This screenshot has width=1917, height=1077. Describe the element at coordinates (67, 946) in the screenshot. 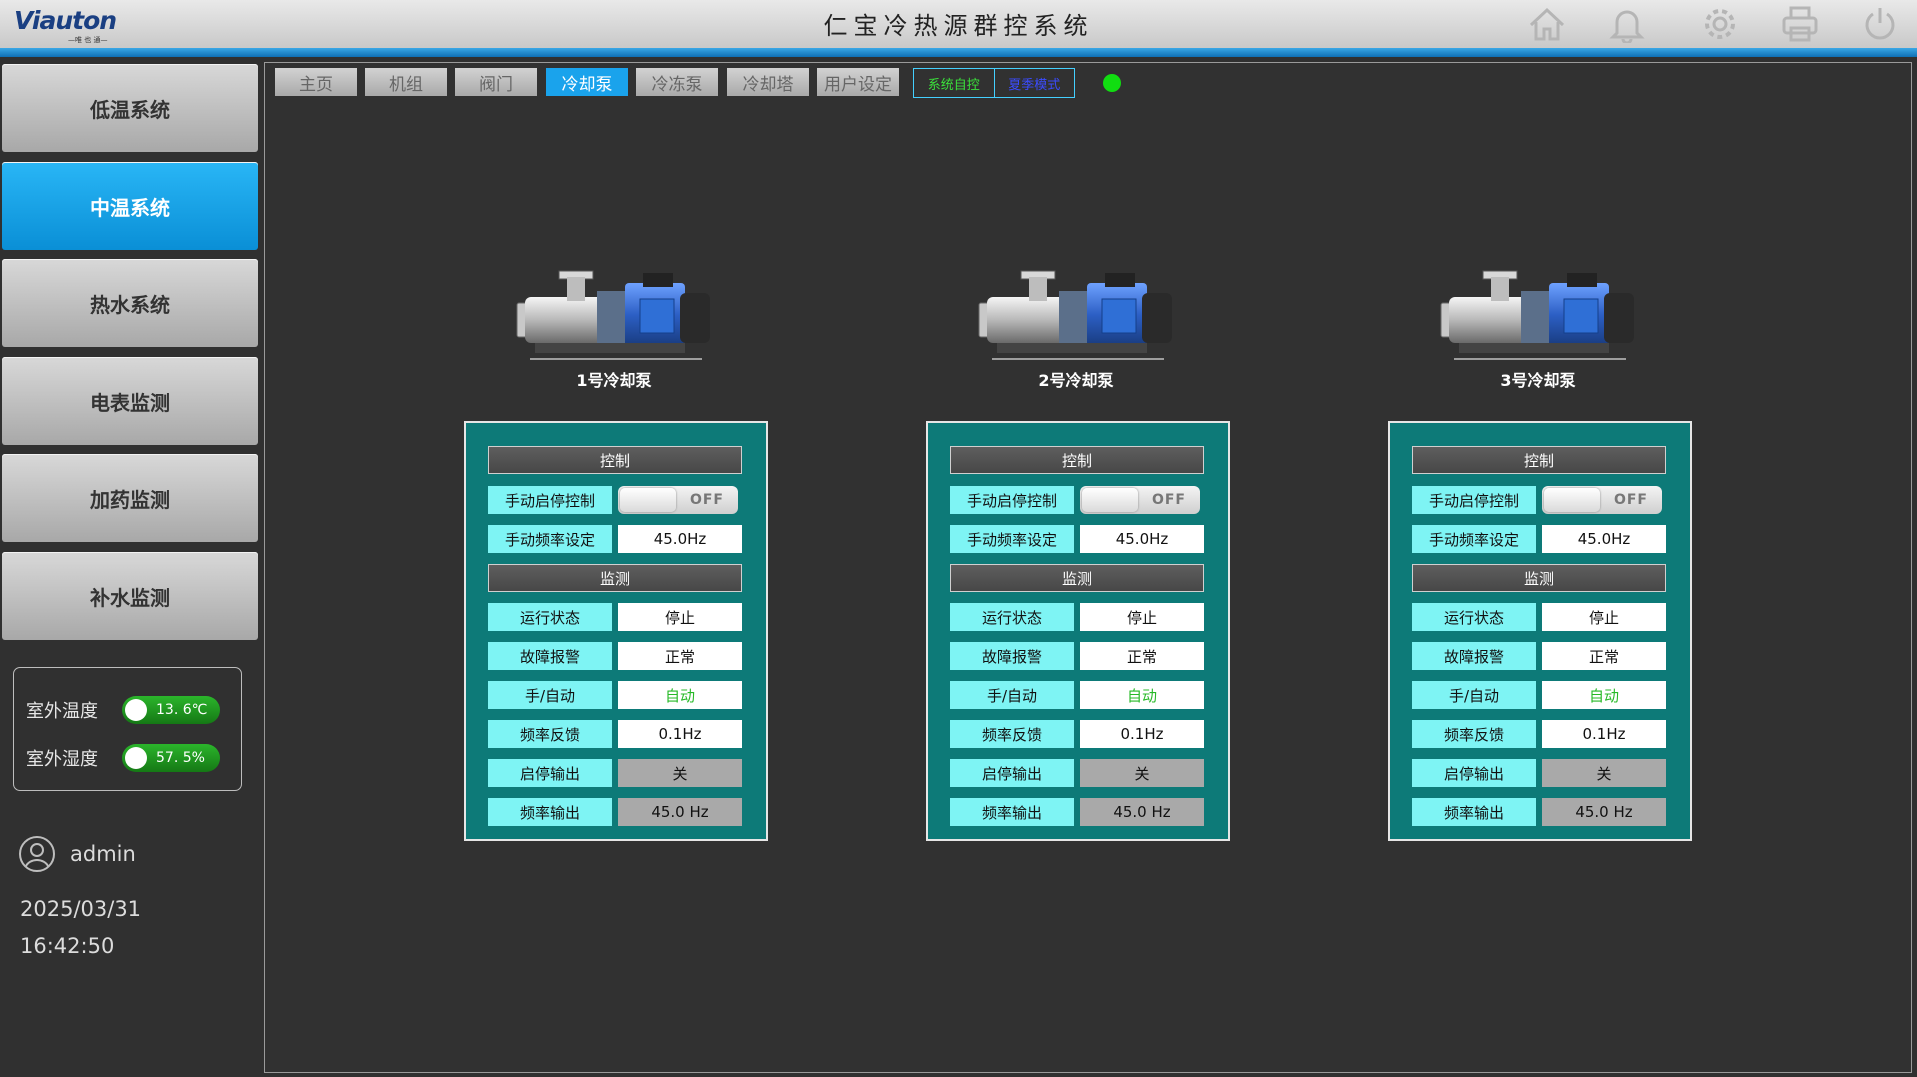

I see `current-time: 16:42:50` at that location.